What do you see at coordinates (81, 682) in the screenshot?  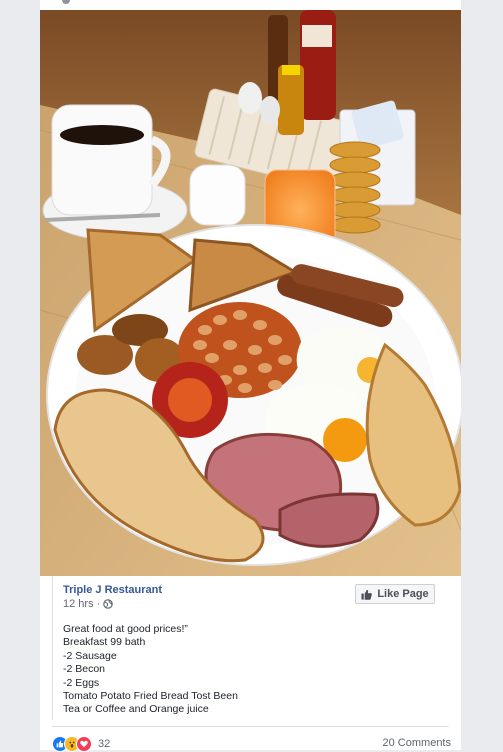 I see `post-text-line: -2 Eggs` at bounding box center [81, 682].